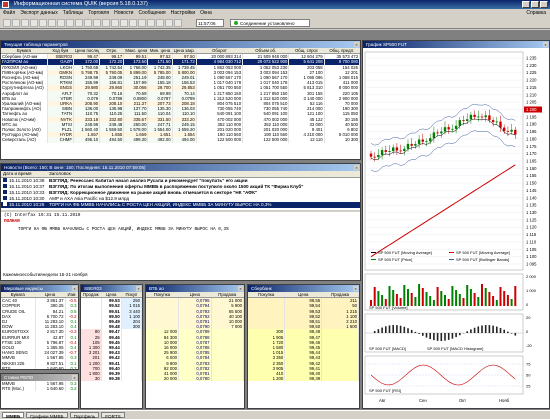  I want to click on ticker-row: RTS (Мос.) 1 640.60 0.2, so click(39, 389).